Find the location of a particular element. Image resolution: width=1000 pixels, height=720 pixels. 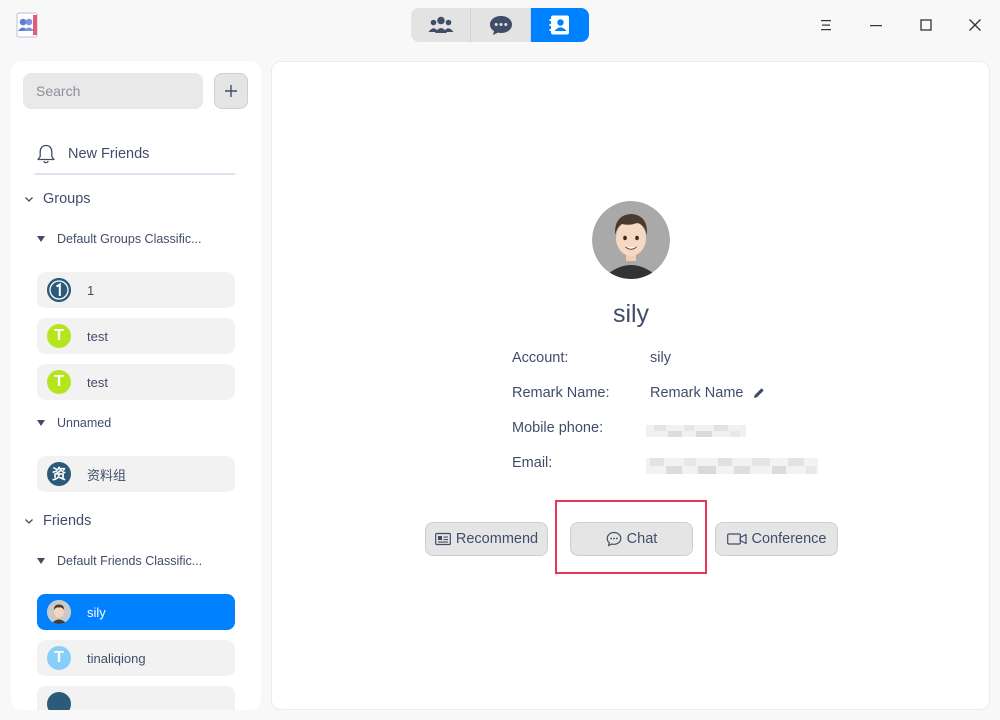

group-icon is located at coordinates (440, 24).